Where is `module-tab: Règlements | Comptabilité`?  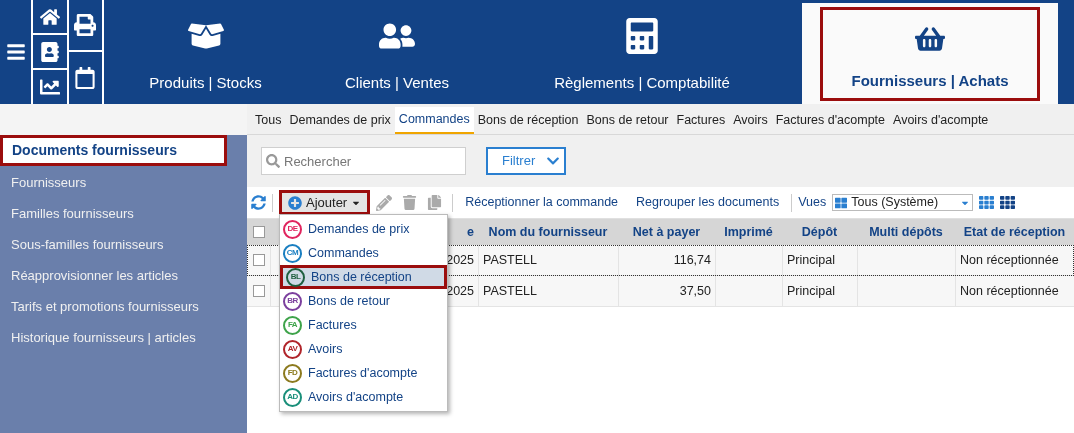 module-tab: Règlements | Comptabilité is located at coordinates (642, 52).